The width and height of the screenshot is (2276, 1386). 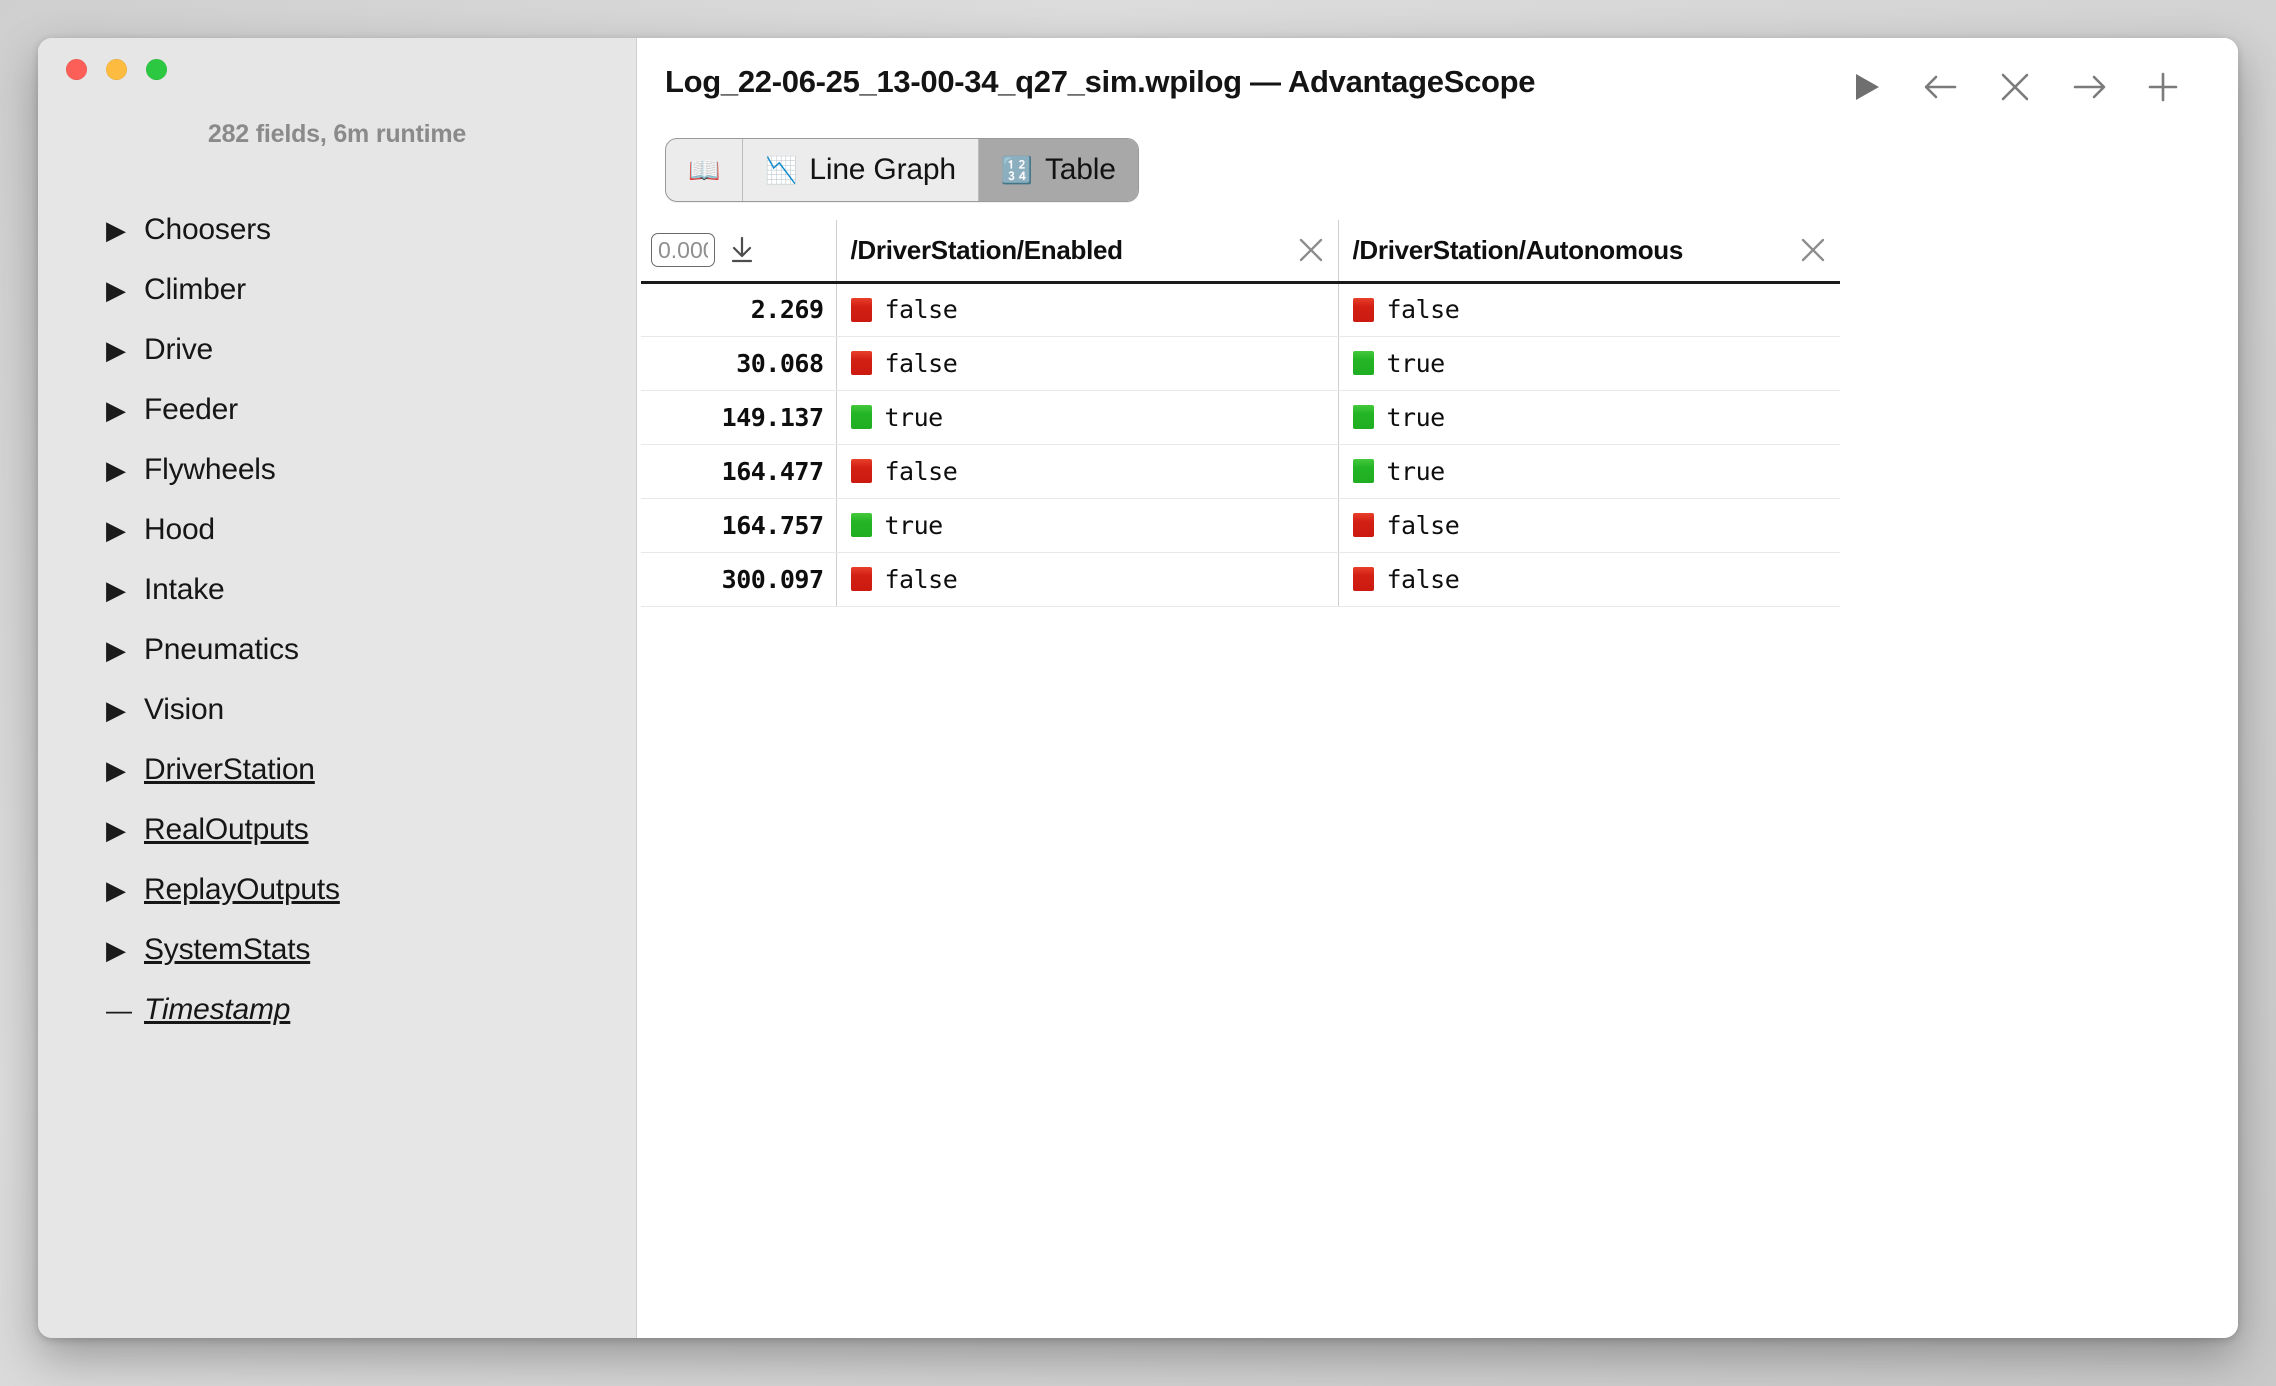 I want to click on sidebar-item-systemstats: ▶ SystemStats, so click(x=337, y=950).